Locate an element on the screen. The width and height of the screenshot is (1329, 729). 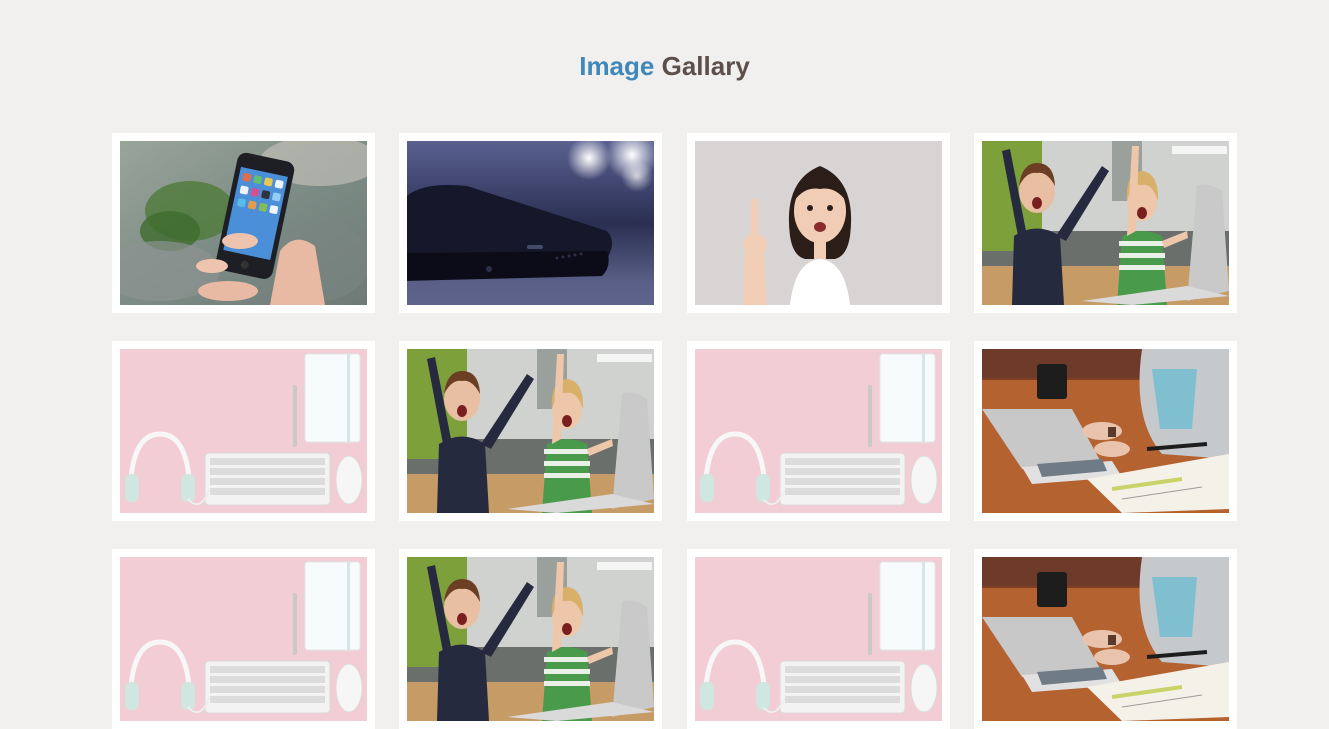
hand-holding-smartphone-image is located at coordinates (243, 223).